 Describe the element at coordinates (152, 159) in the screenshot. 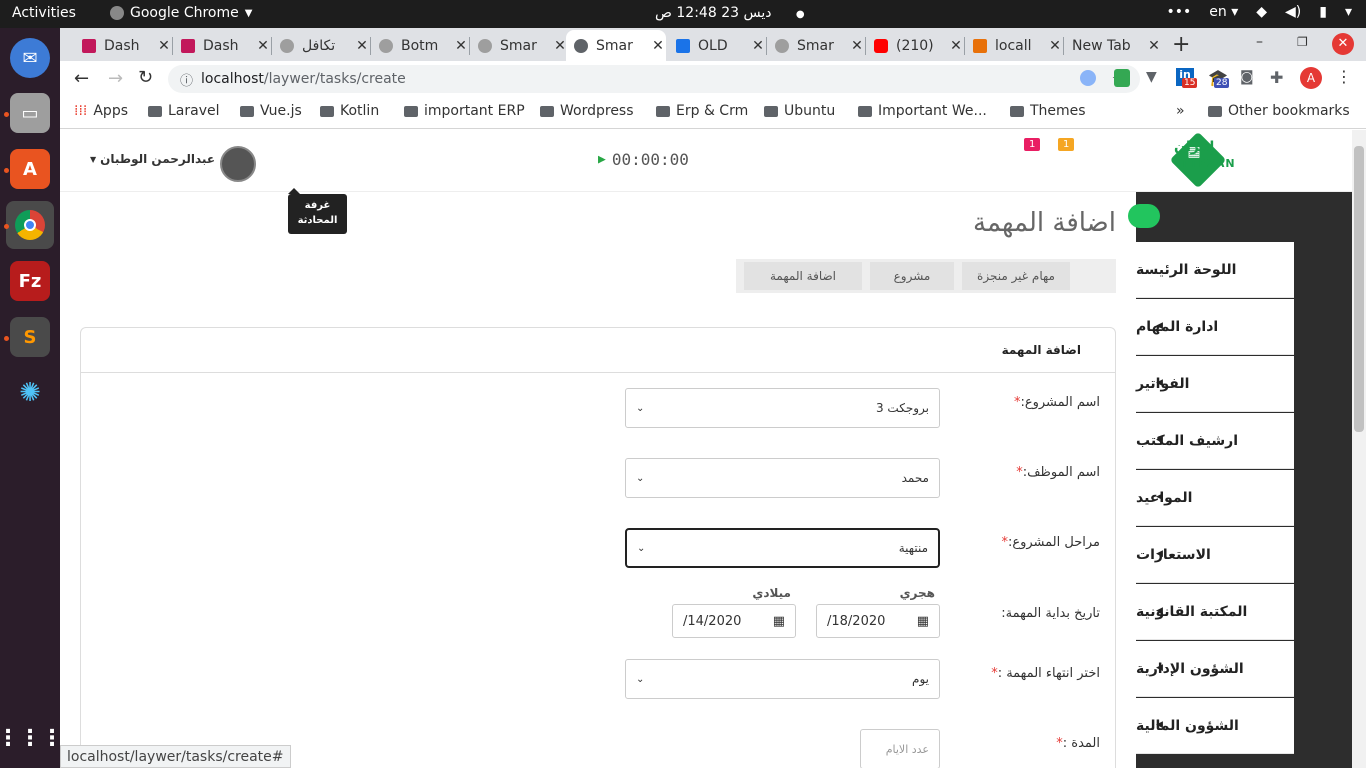

I see `user-menu: عبدالرحمن الوطبان ▼` at that location.